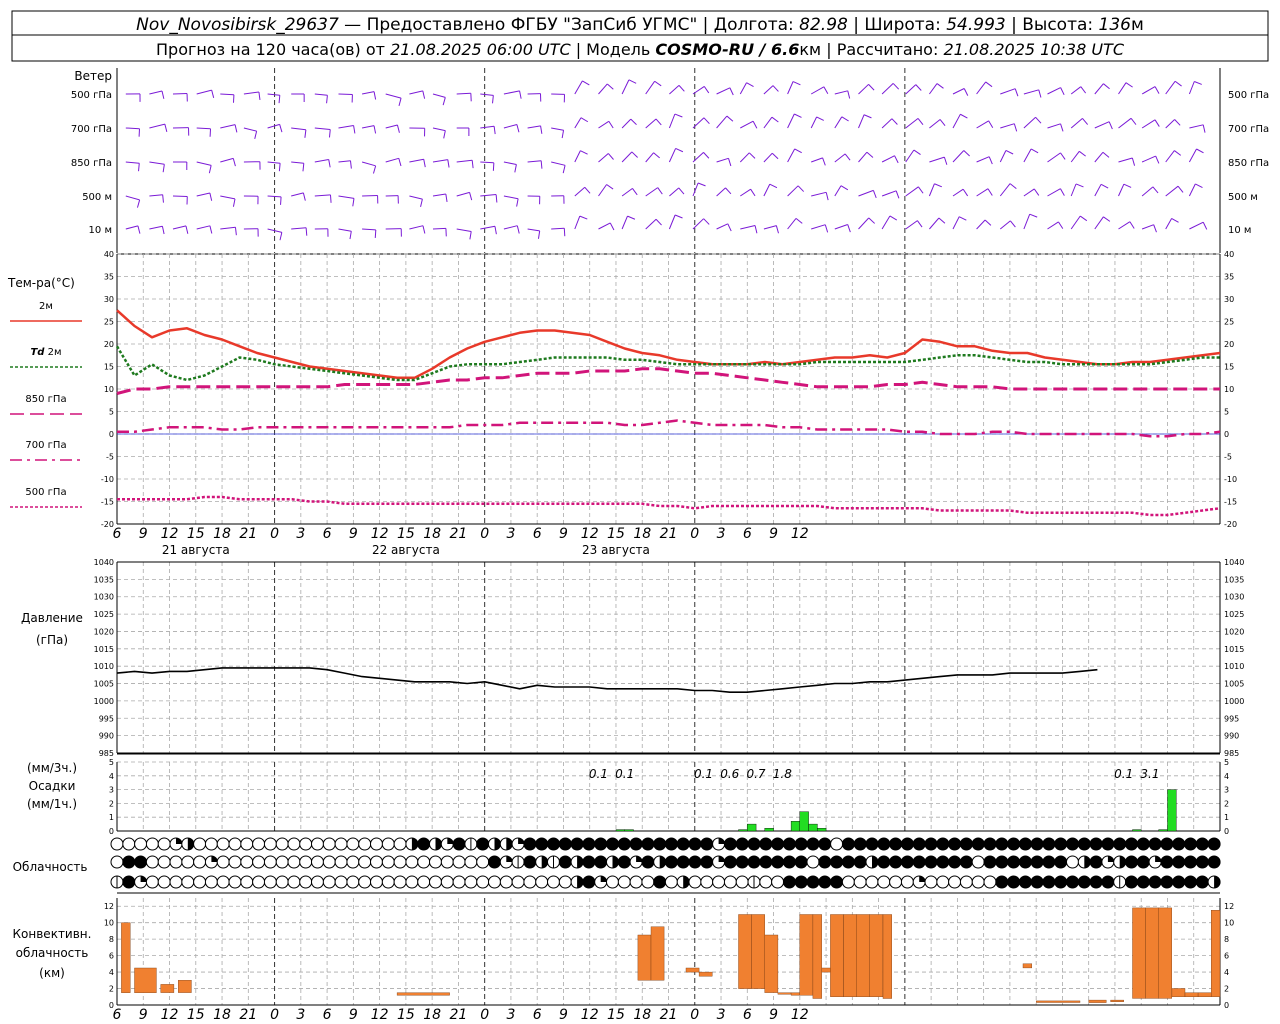 The width and height of the screenshot is (1280, 1024). Describe the element at coordinates (1234, 597) in the screenshot. I see `y-tick-label-right: 1030` at that location.